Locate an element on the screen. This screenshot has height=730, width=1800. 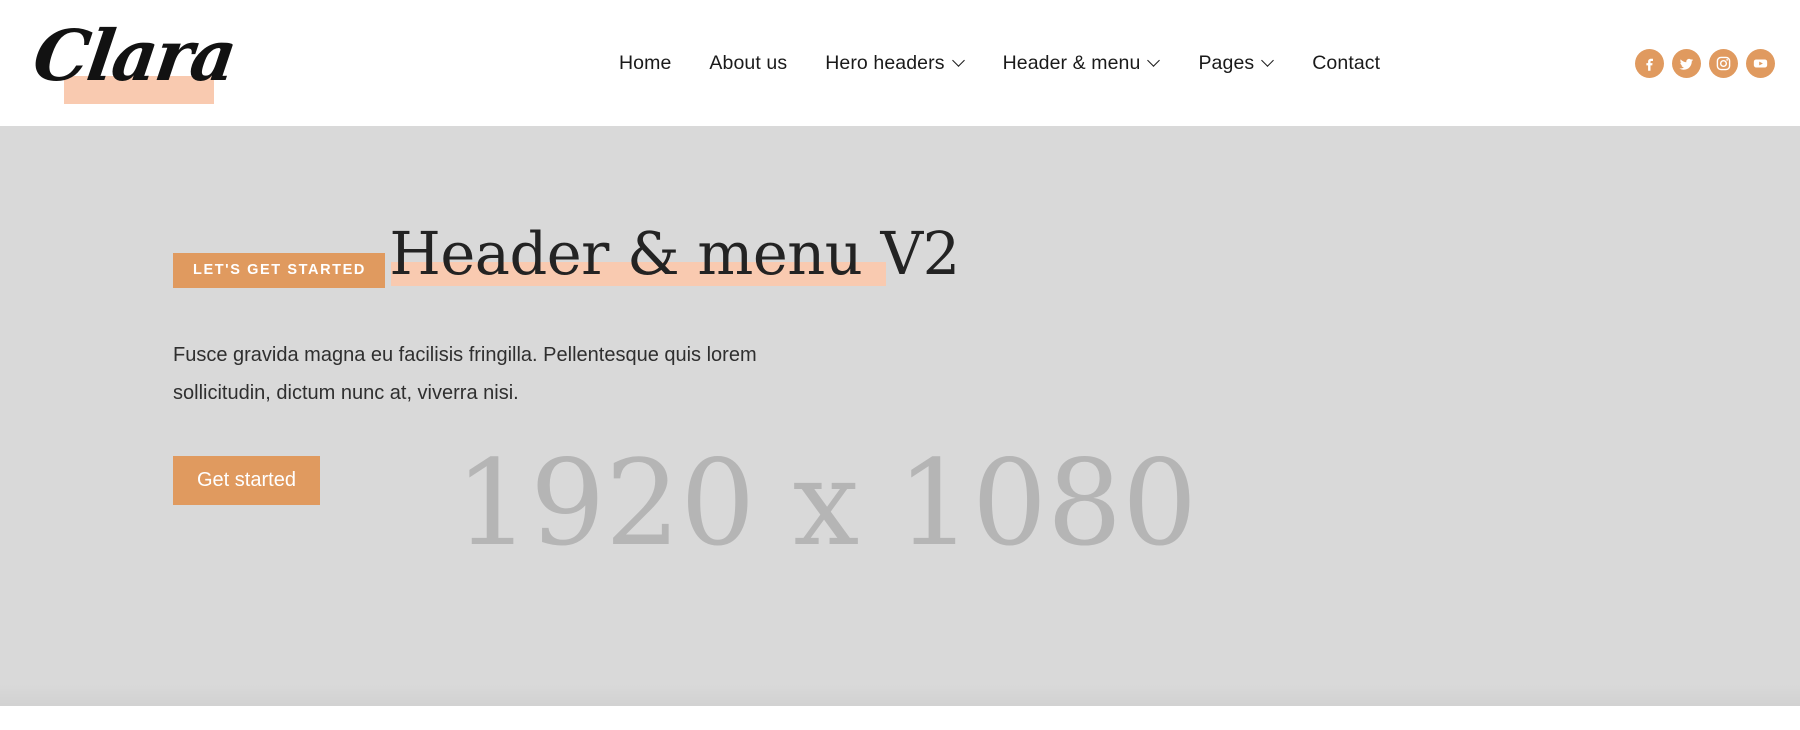
facebook-icon is located at coordinates (1649, 63).